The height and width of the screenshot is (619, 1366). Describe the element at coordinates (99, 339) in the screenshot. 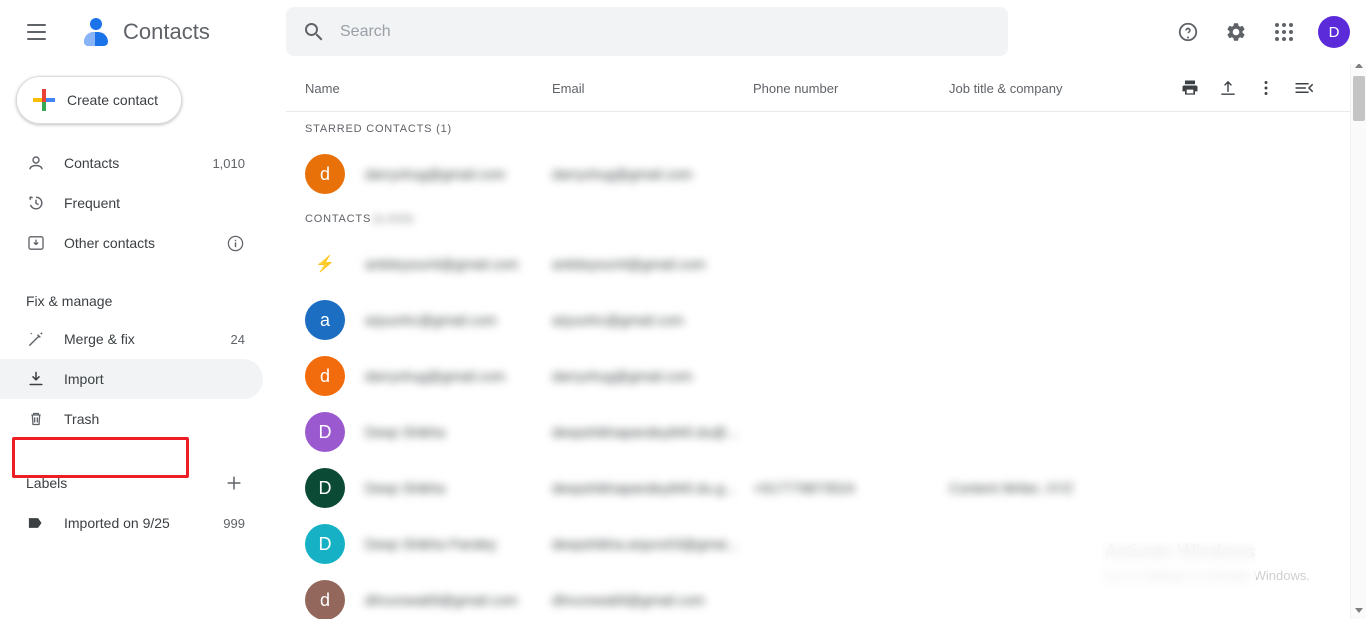

I see `sidebar-item-label: Merge & fix` at that location.